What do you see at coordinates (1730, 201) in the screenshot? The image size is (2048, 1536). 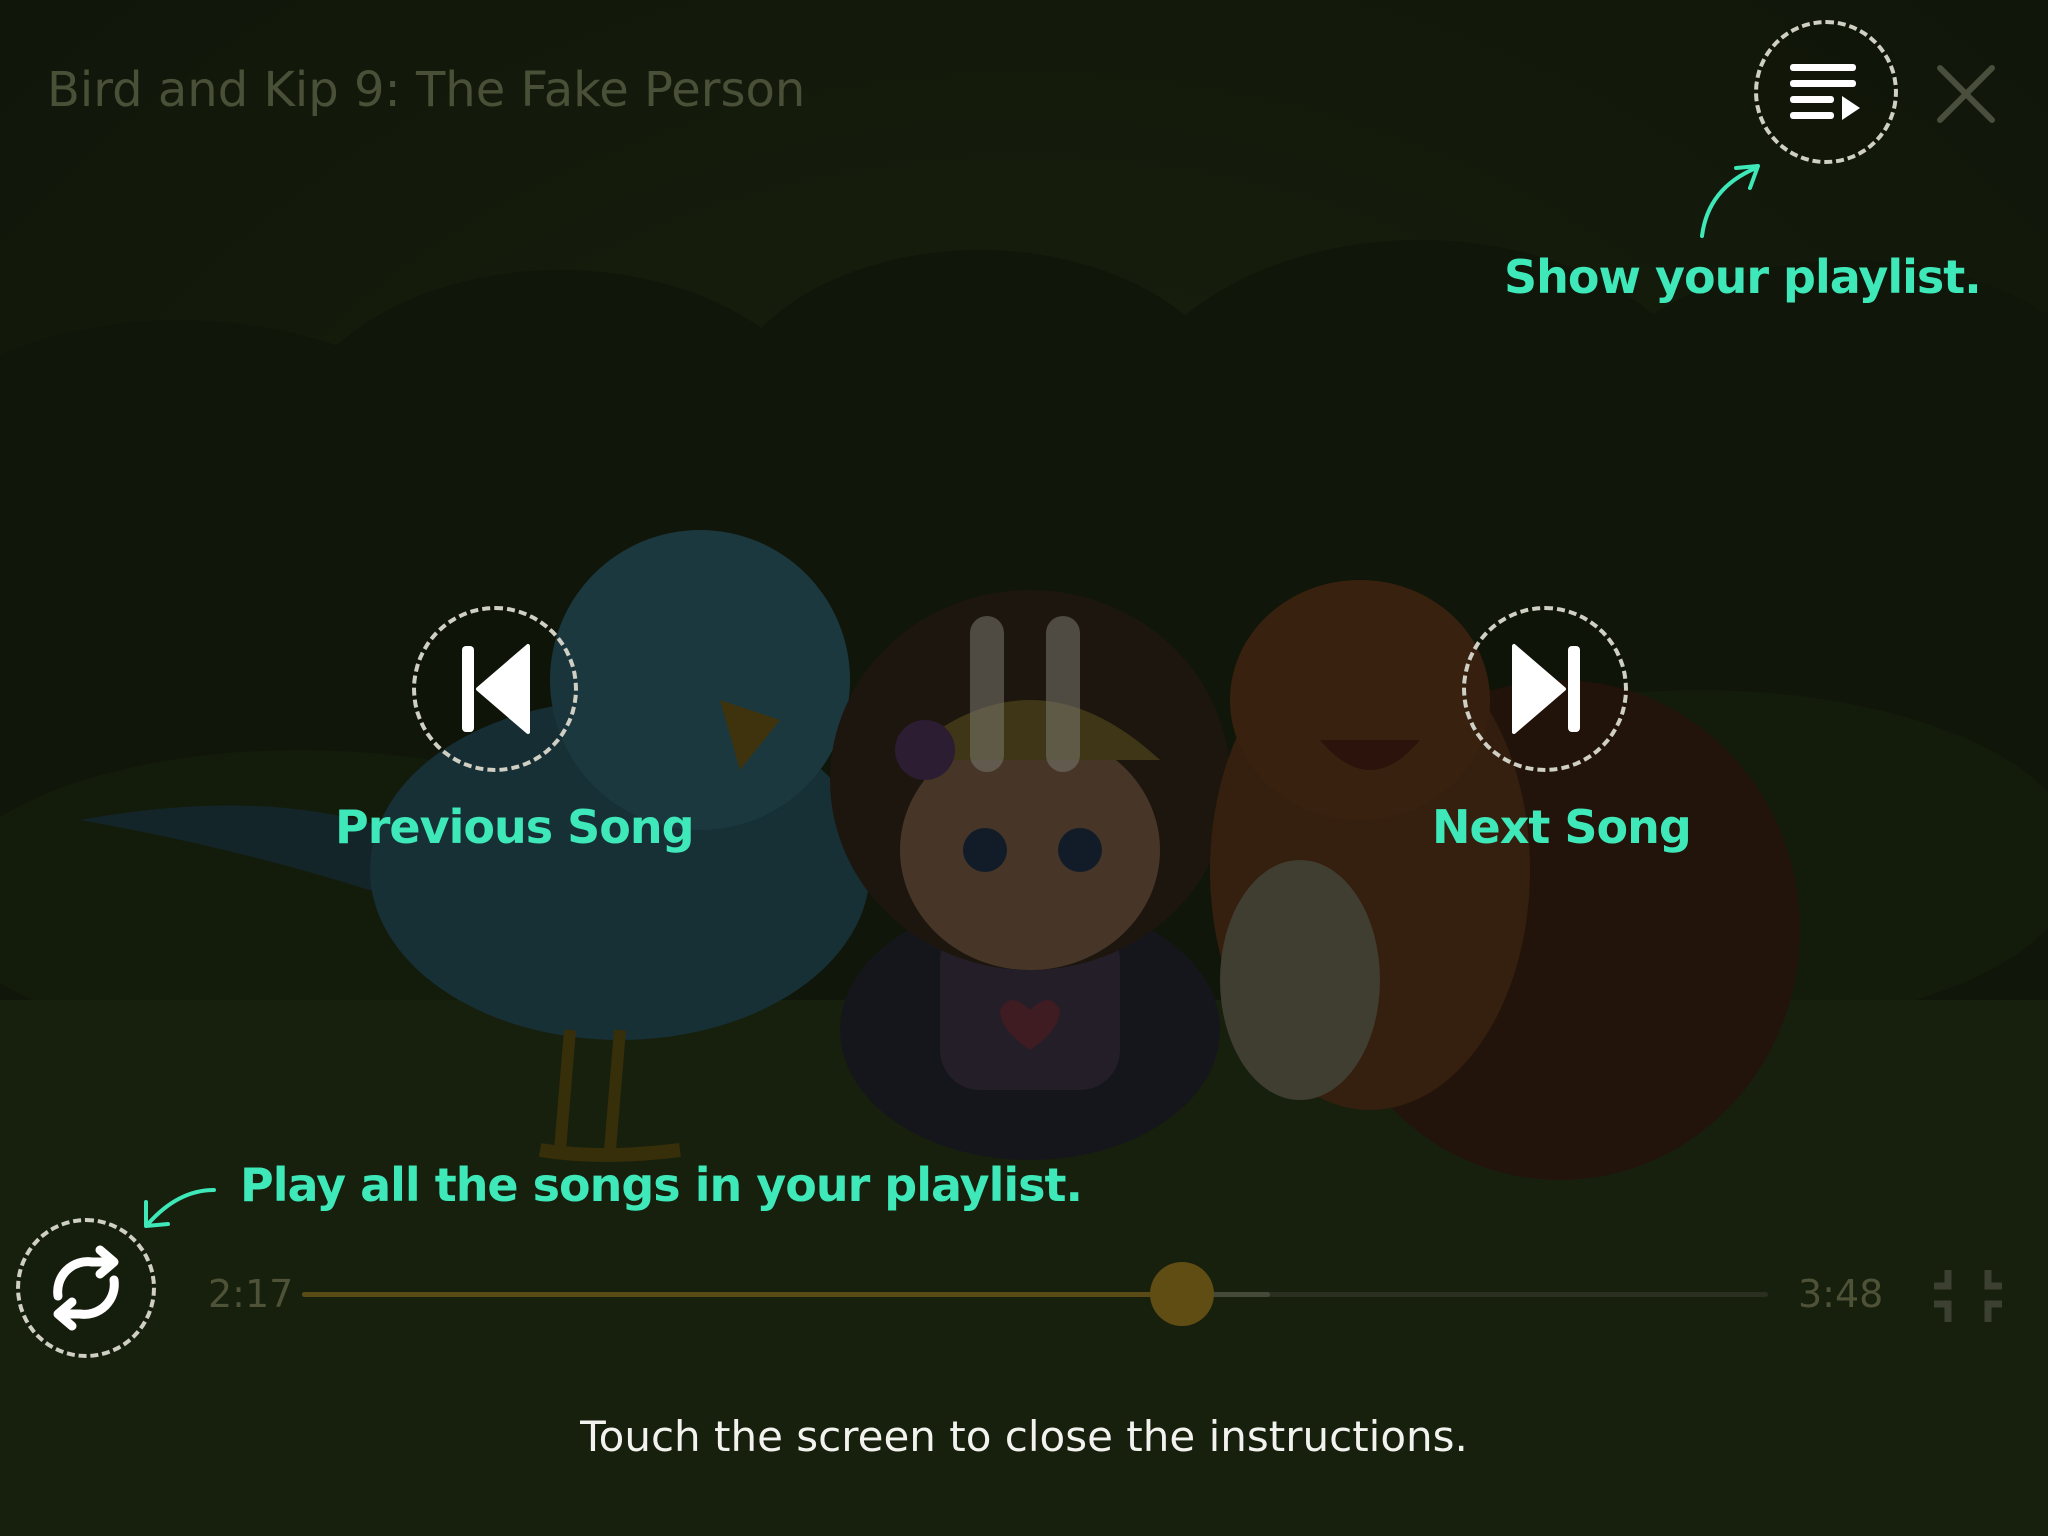 I see `playlist-hint-arrow` at bounding box center [1730, 201].